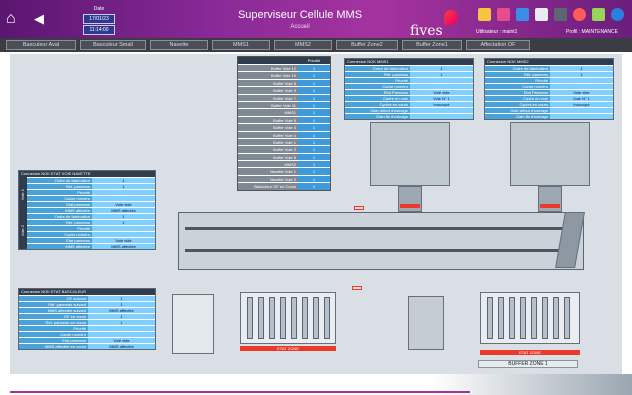 This screenshot has width=632, height=395. Describe the element at coordinates (284, 90) in the screenshot. I see `priority-row: Buffer Voie 91` at that location.